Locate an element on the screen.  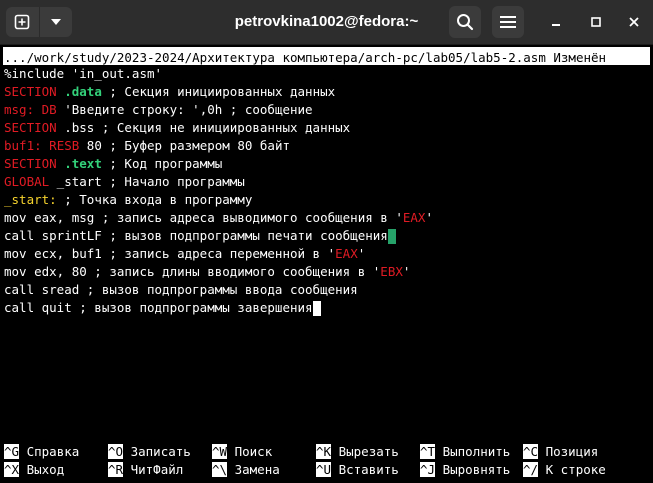
close-button is located at coordinates (634, 22).